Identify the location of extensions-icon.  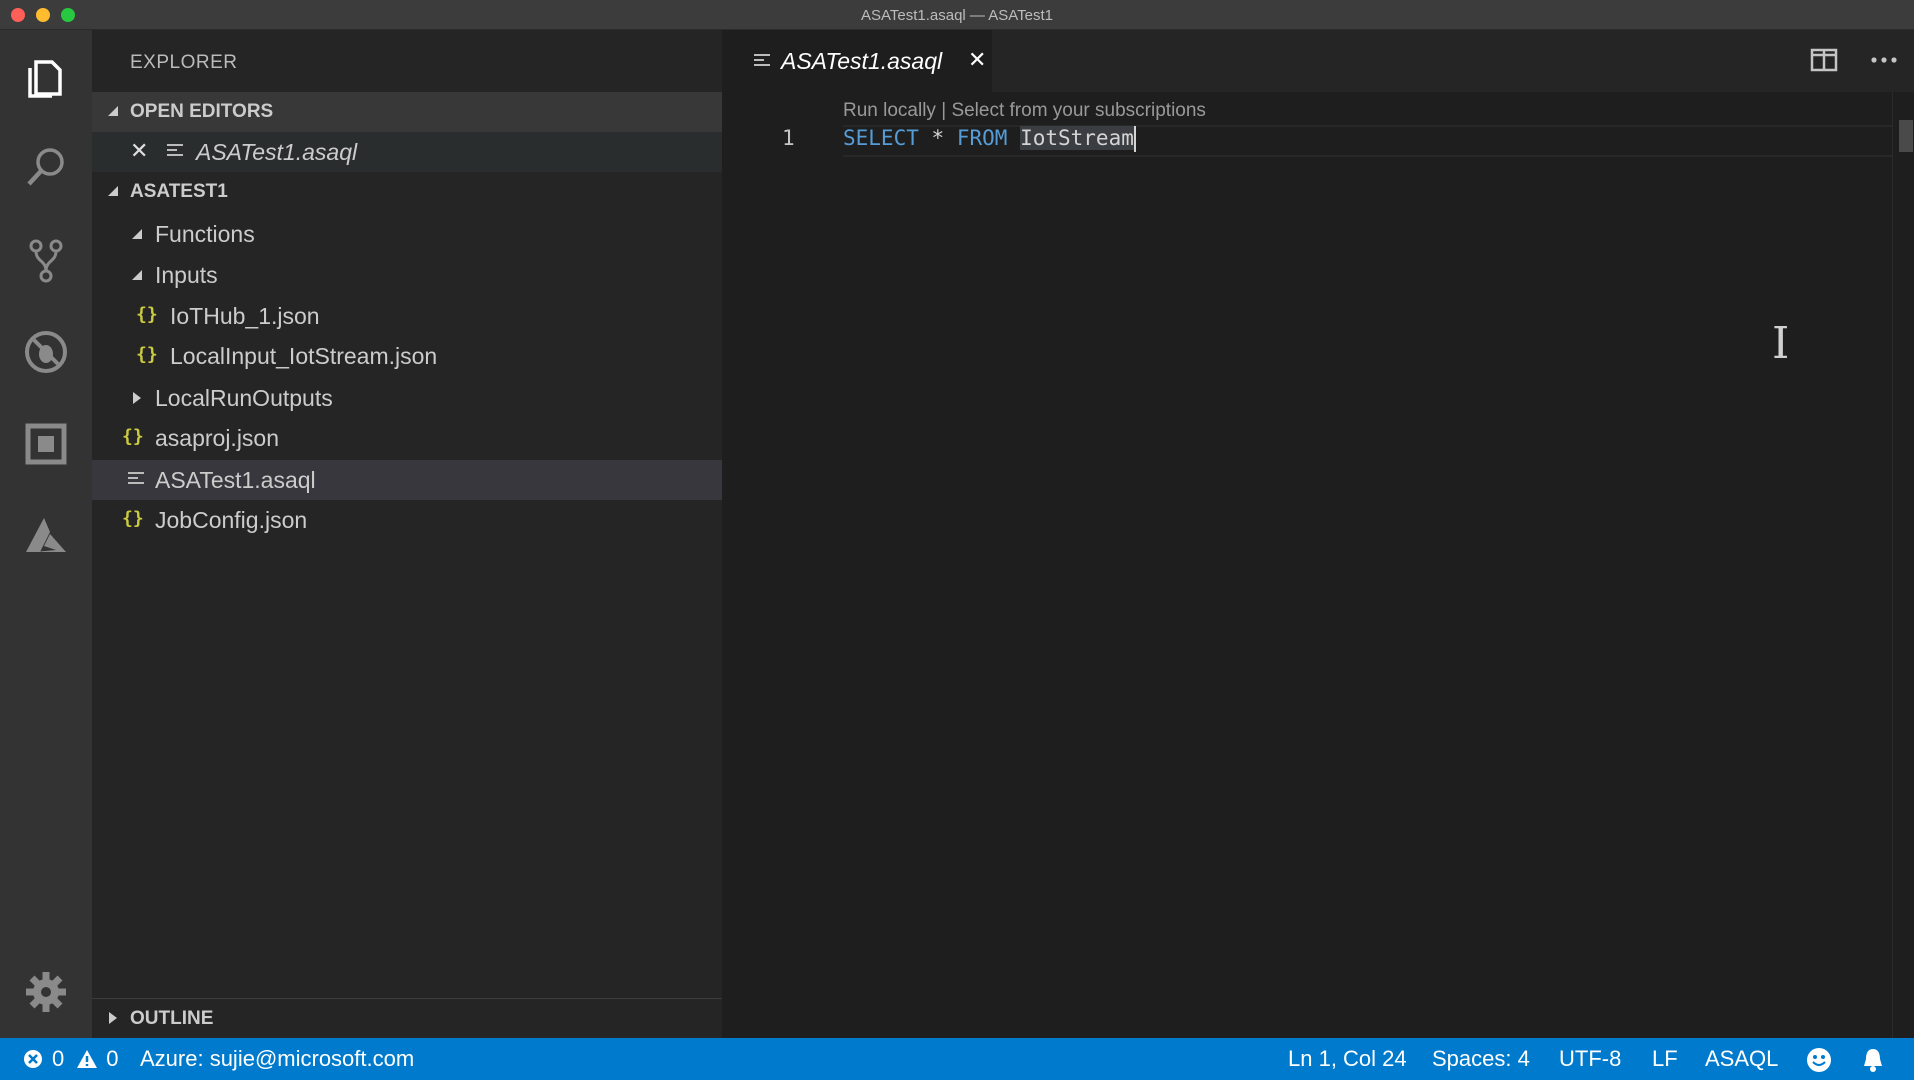
(46, 444).